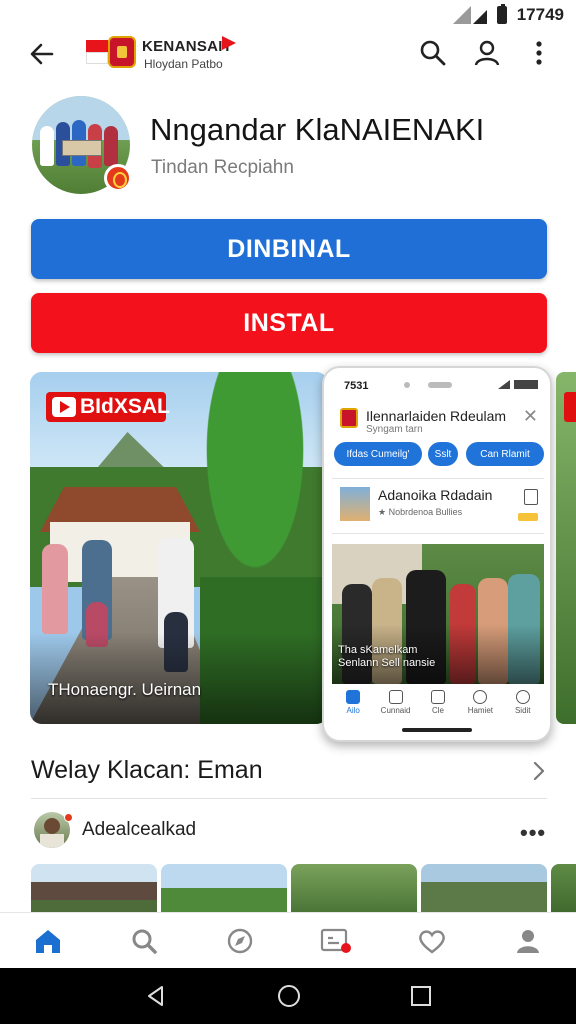 The image size is (576, 1024). I want to click on battery-icon, so click(501, 14).